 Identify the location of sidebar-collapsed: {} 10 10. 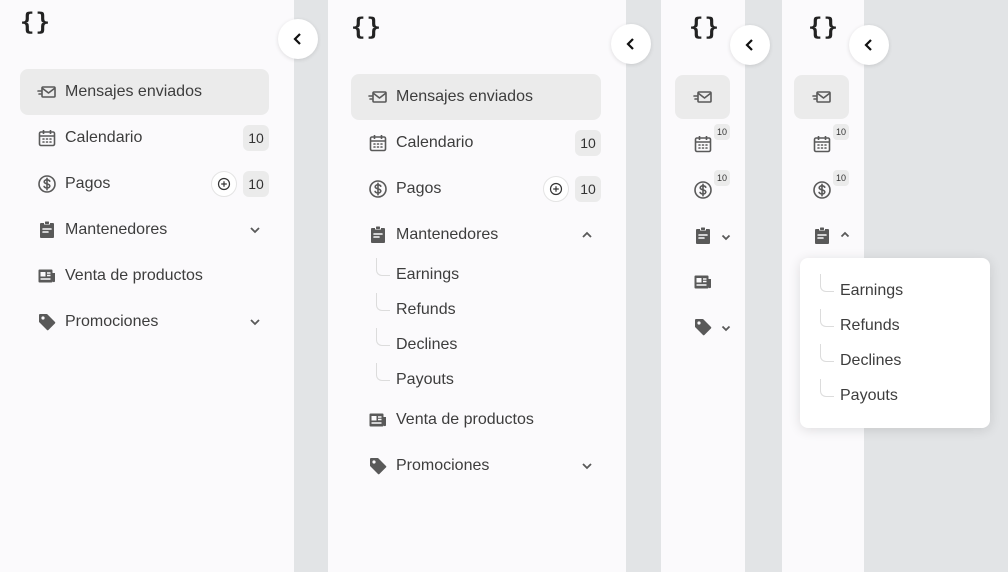
(703, 286).